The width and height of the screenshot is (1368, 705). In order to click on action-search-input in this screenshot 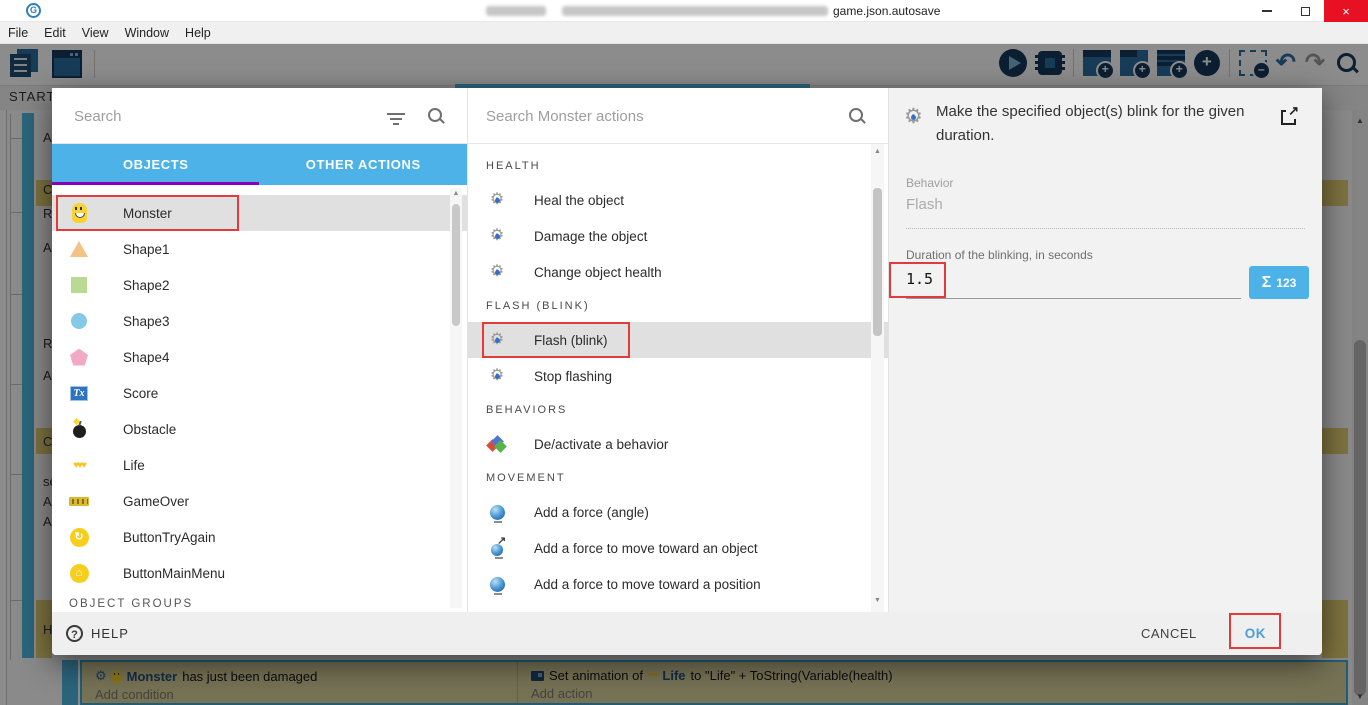, I will do `click(631, 116)`.